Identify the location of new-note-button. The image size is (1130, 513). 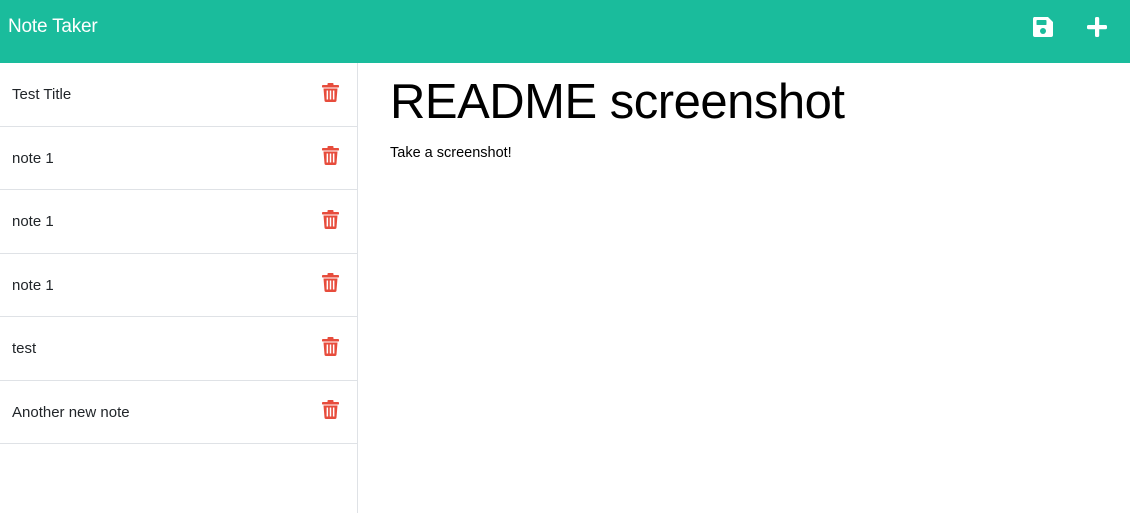
(1097, 27).